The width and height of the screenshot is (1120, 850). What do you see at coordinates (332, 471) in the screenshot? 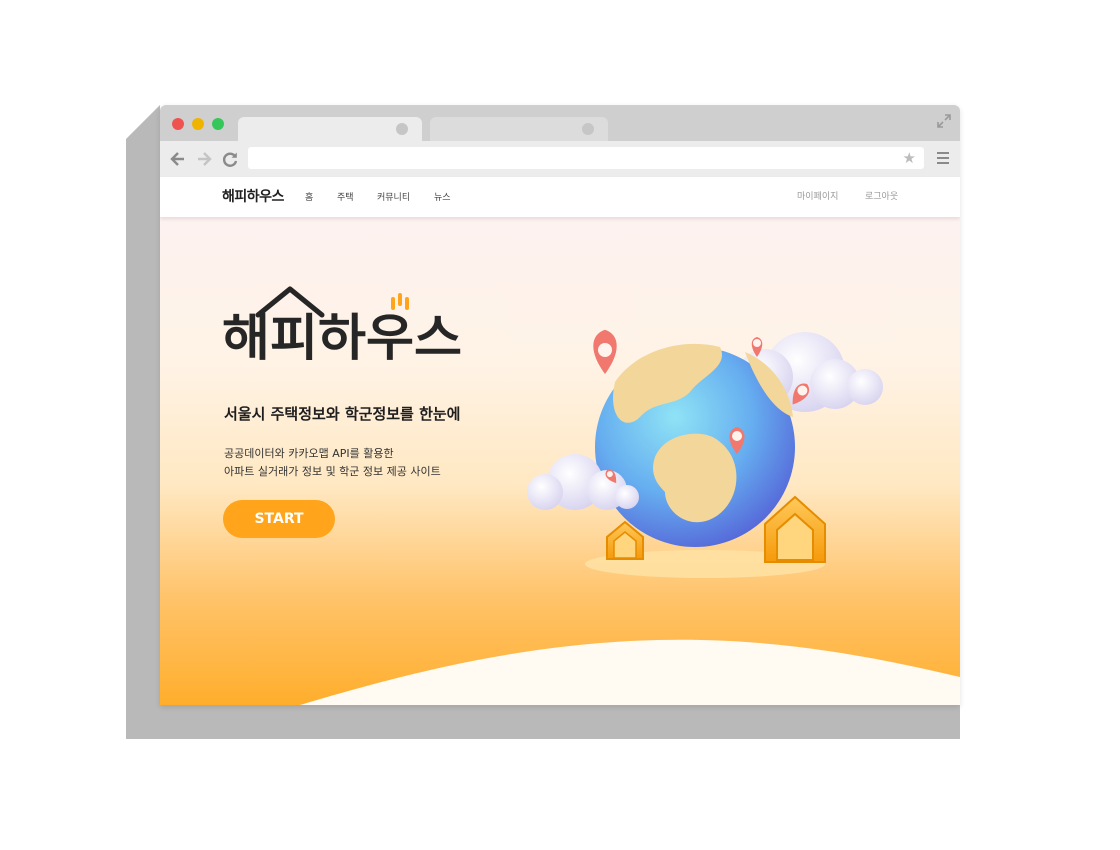
I see `hero-description-line2: 아파트 실거래가 정보 및 학군 정보 제공 사이트` at bounding box center [332, 471].